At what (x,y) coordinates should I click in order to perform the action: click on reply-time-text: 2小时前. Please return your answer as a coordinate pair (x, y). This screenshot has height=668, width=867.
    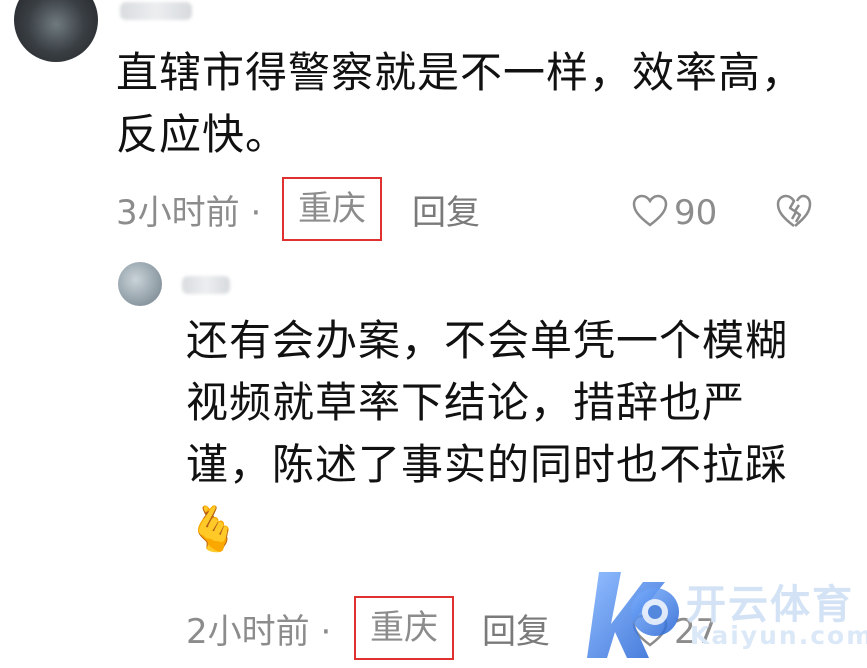
    Looking at the image, I should click on (248, 632).